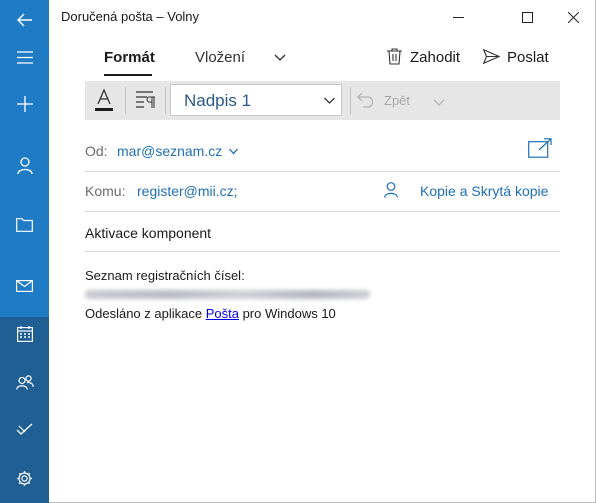 The height and width of the screenshot is (503, 597). I want to click on menu-button, so click(24, 57).